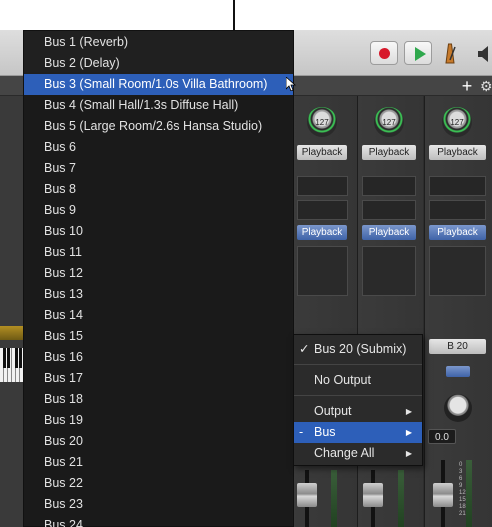 This screenshot has width=492, height=527. What do you see at coordinates (484, 54) in the screenshot?
I see `speaker-icon` at bounding box center [484, 54].